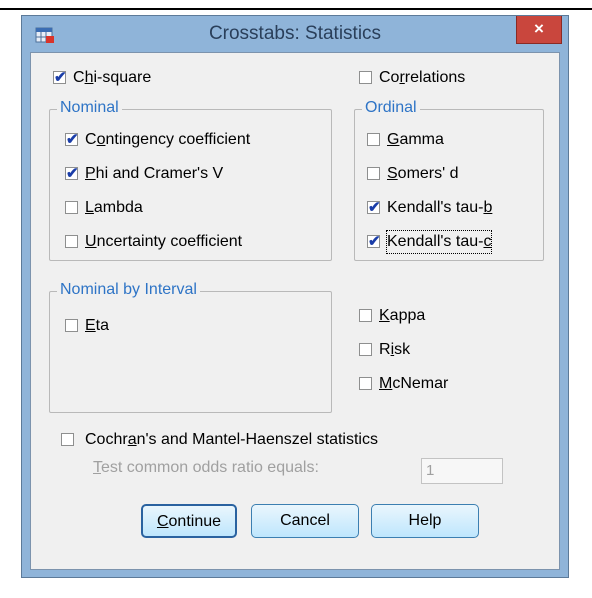  I want to click on cochran-mantel-haenszel-label: Cochran's and Mantel-Haenszel statistics, so click(231, 439).